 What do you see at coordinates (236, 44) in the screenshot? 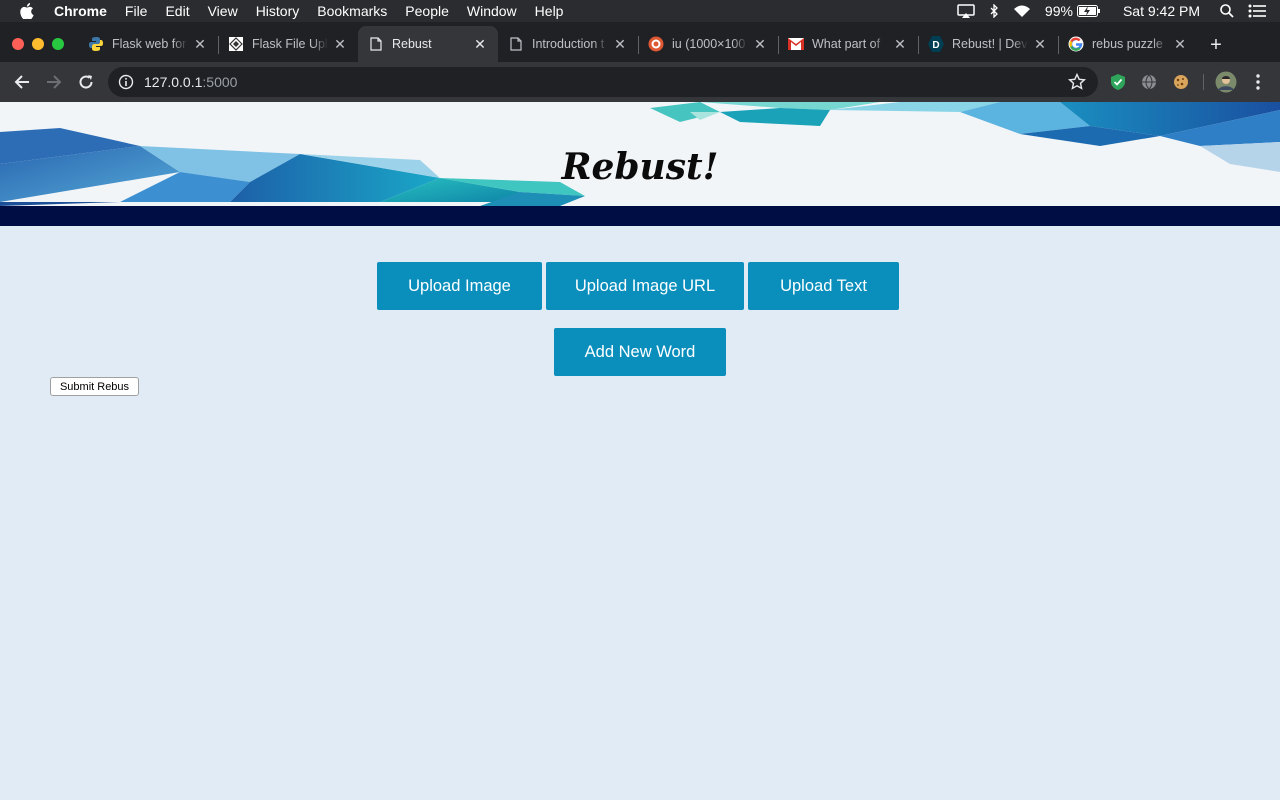
I see `flask-upload-icon` at bounding box center [236, 44].